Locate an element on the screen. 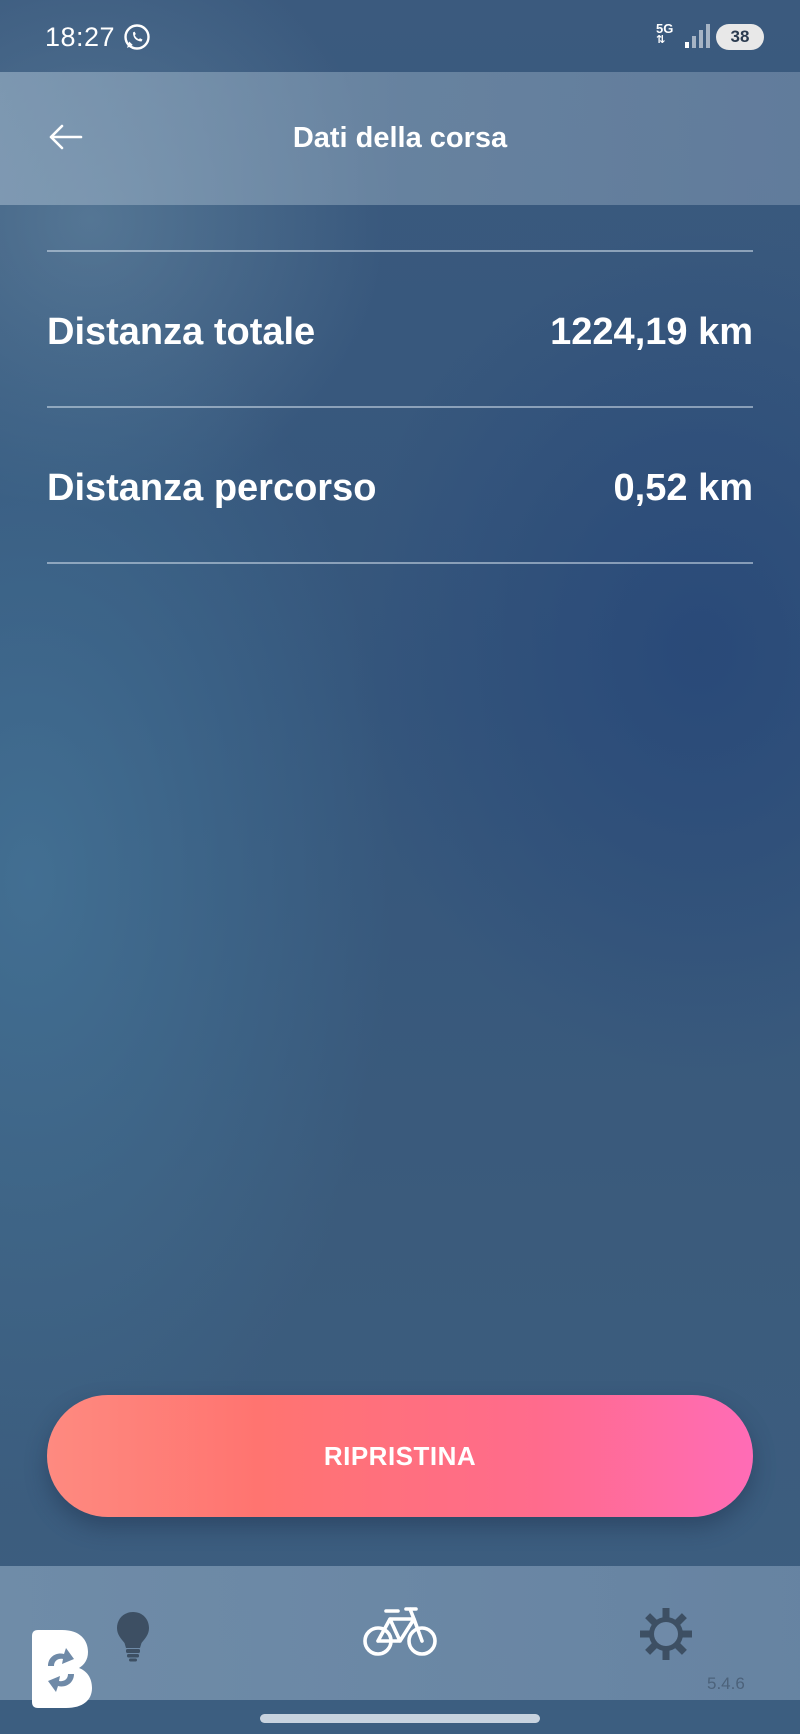 The height and width of the screenshot is (1734, 800). nav-lights is located at coordinates (133, 1636).